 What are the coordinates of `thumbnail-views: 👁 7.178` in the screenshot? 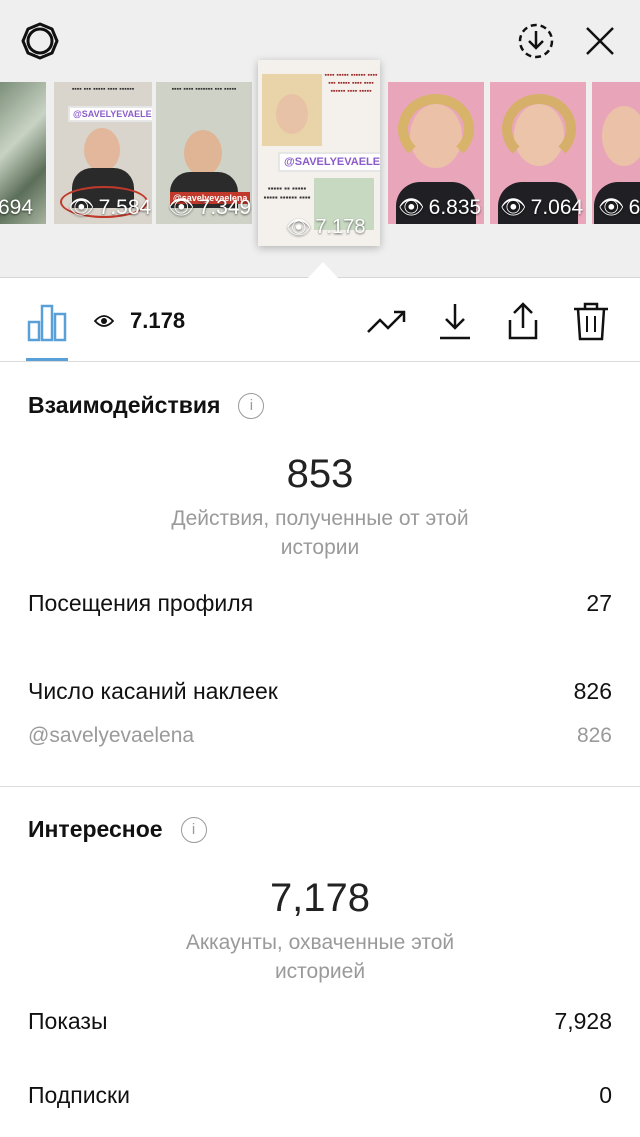 It's located at (325, 227).